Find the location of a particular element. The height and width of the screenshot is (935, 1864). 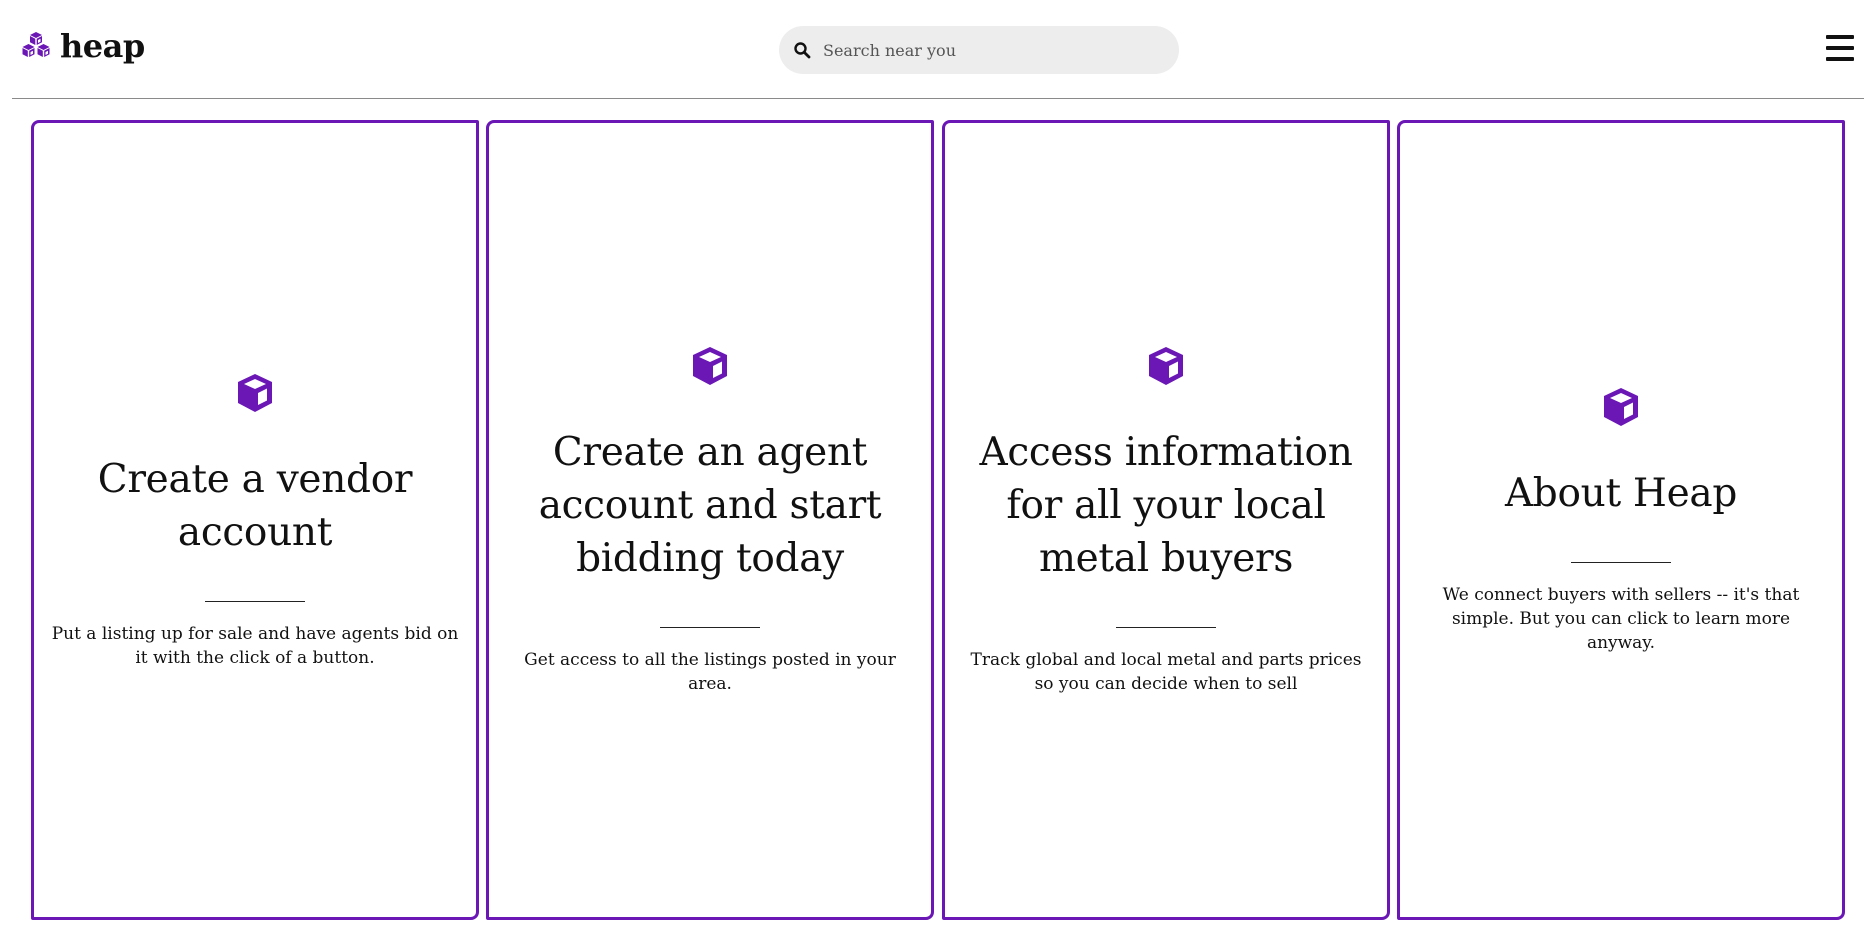

cubes-icon is located at coordinates (36, 44).